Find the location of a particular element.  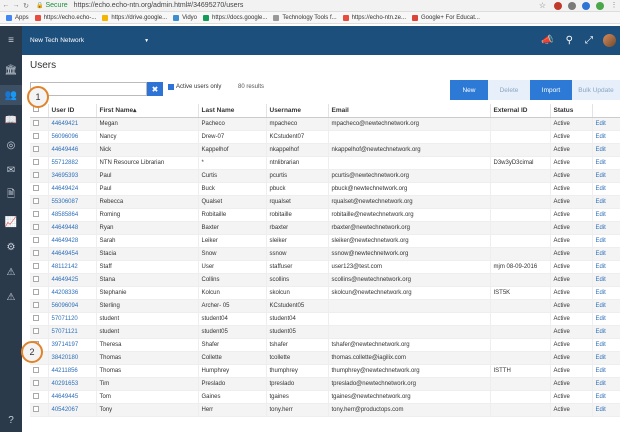

hamburger-menu-icon: ≡ is located at coordinates (11, 40).